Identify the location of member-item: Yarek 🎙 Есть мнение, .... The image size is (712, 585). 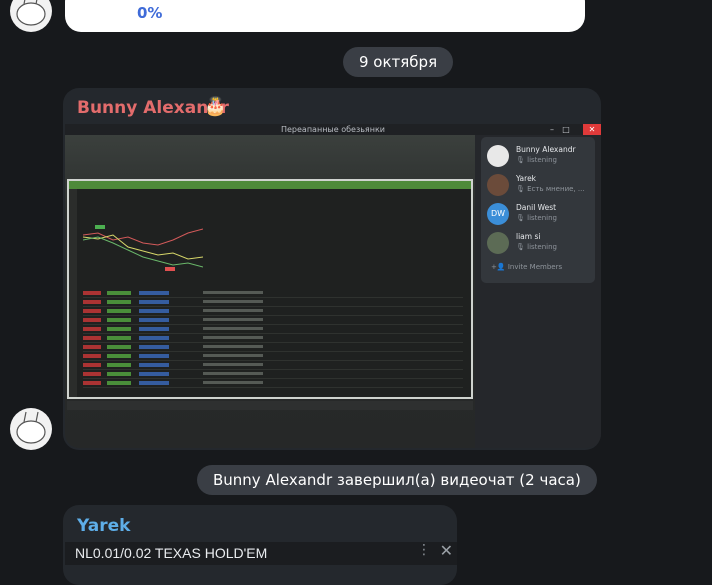
(540, 185).